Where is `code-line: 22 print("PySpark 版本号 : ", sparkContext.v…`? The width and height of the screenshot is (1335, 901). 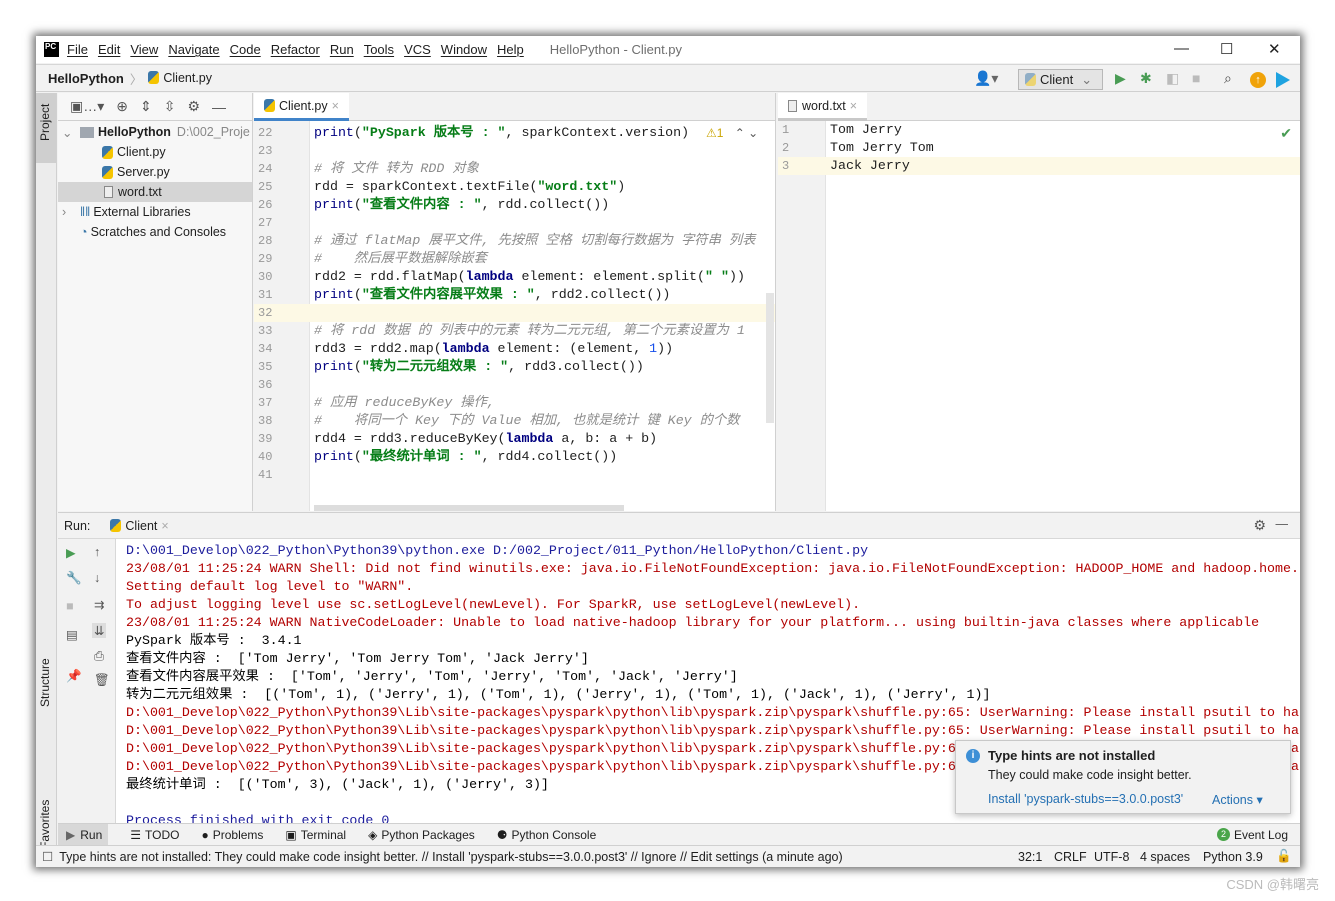 code-line: 22 print("PySpark 版本号 : ", sparkContext.v… is located at coordinates (514, 133).